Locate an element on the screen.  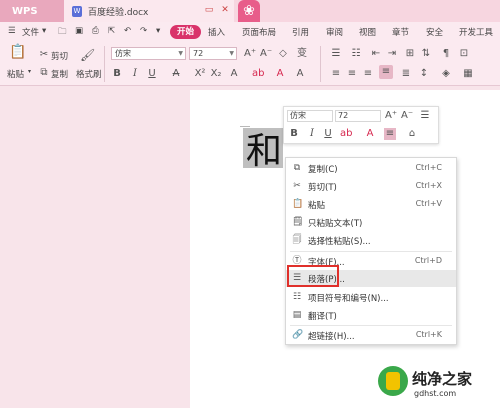
sort-icon: ⇅ is located at coordinates (426, 54).